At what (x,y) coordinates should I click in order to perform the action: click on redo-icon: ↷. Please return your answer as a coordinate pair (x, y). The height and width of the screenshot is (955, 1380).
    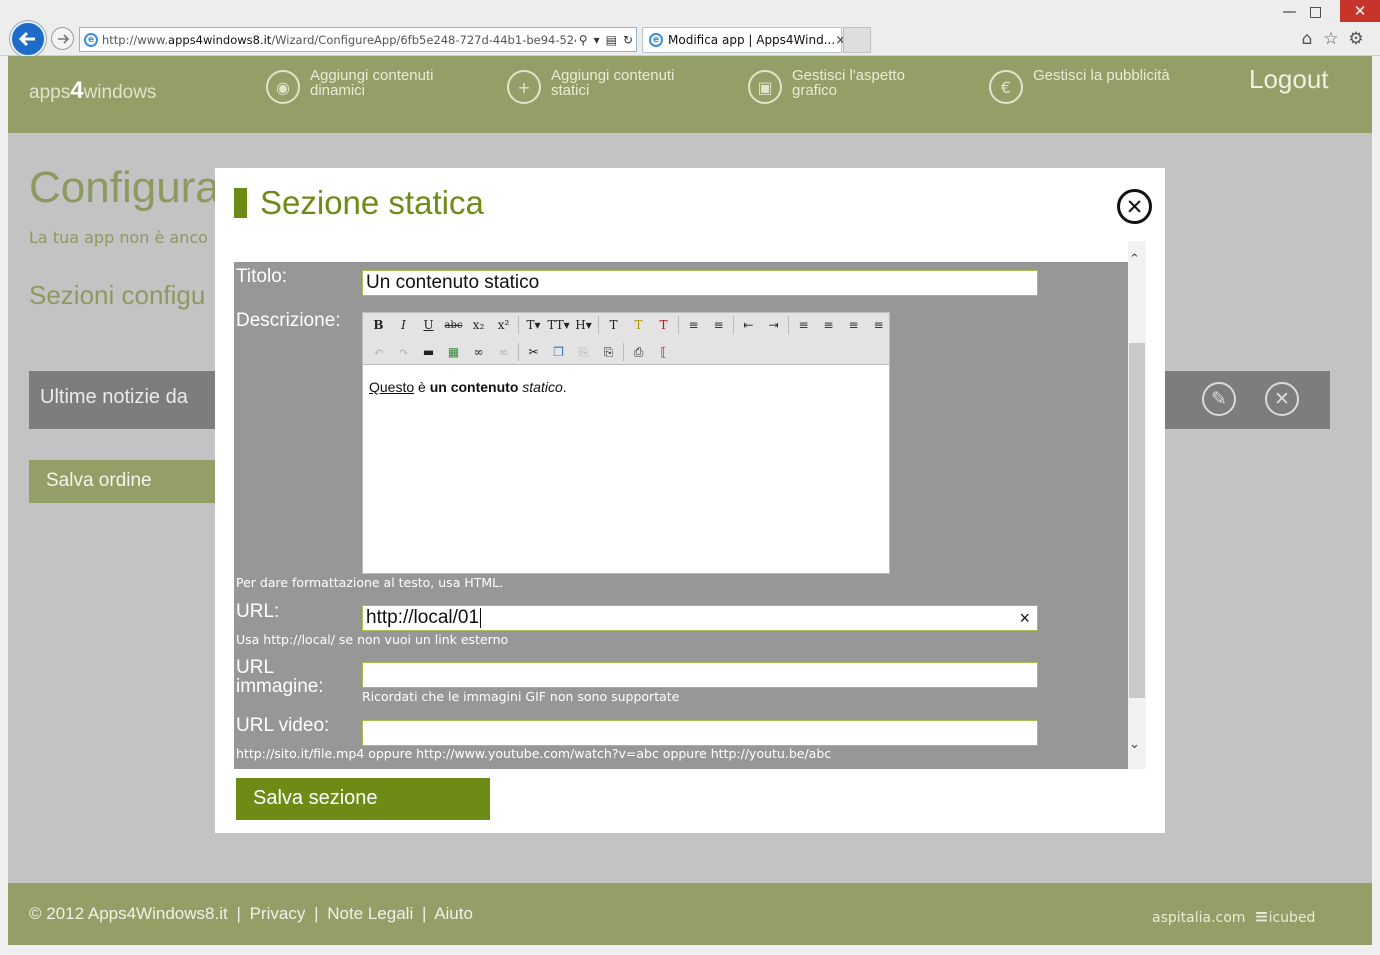
    Looking at the image, I should click on (403, 352).